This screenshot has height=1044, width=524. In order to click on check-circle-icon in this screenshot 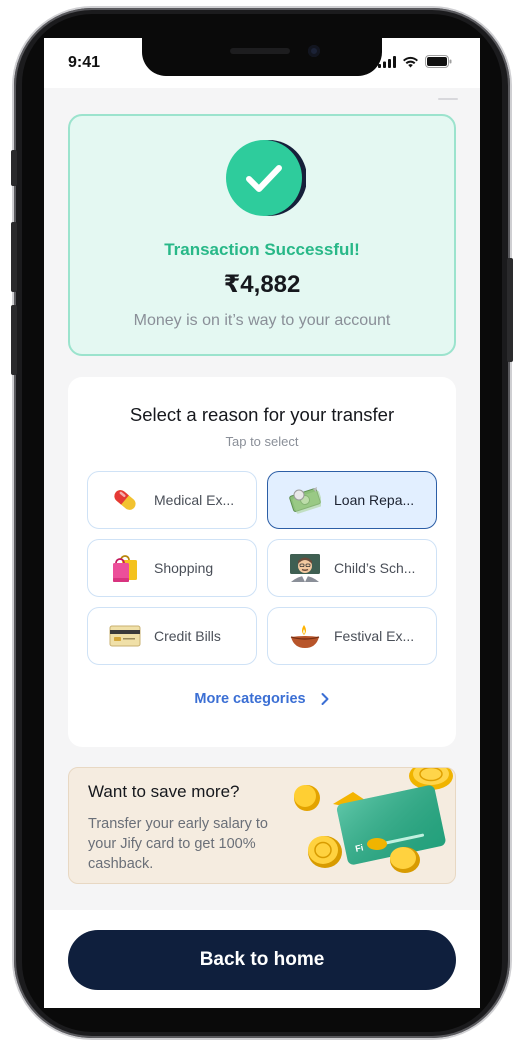, I will do `click(266, 178)`.